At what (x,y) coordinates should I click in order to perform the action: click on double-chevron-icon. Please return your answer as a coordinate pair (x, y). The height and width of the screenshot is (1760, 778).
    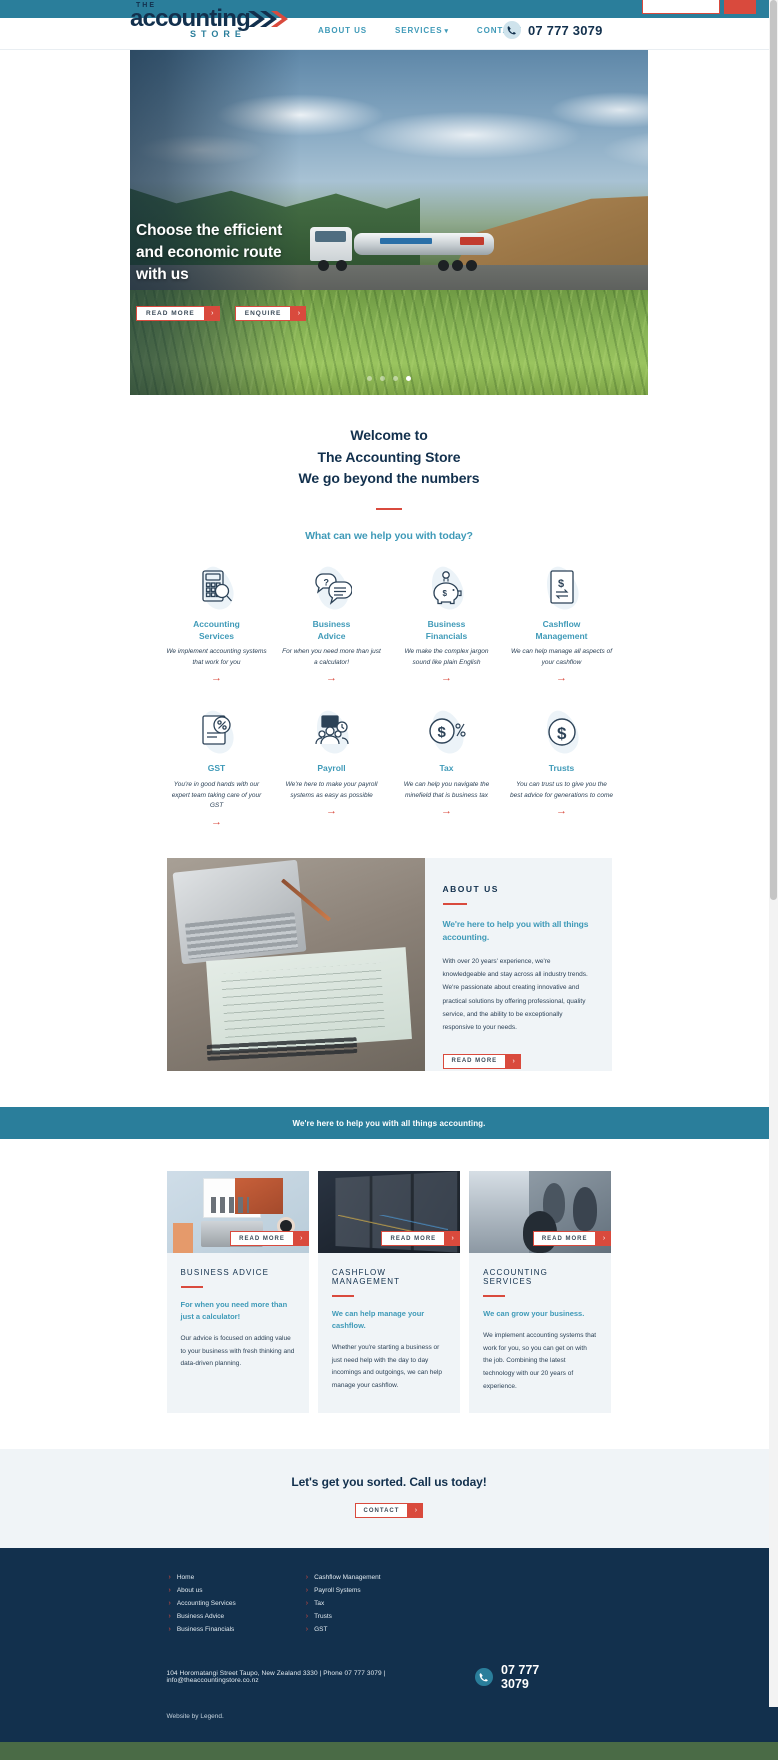
    Looking at the image, I should click on (268, 21).